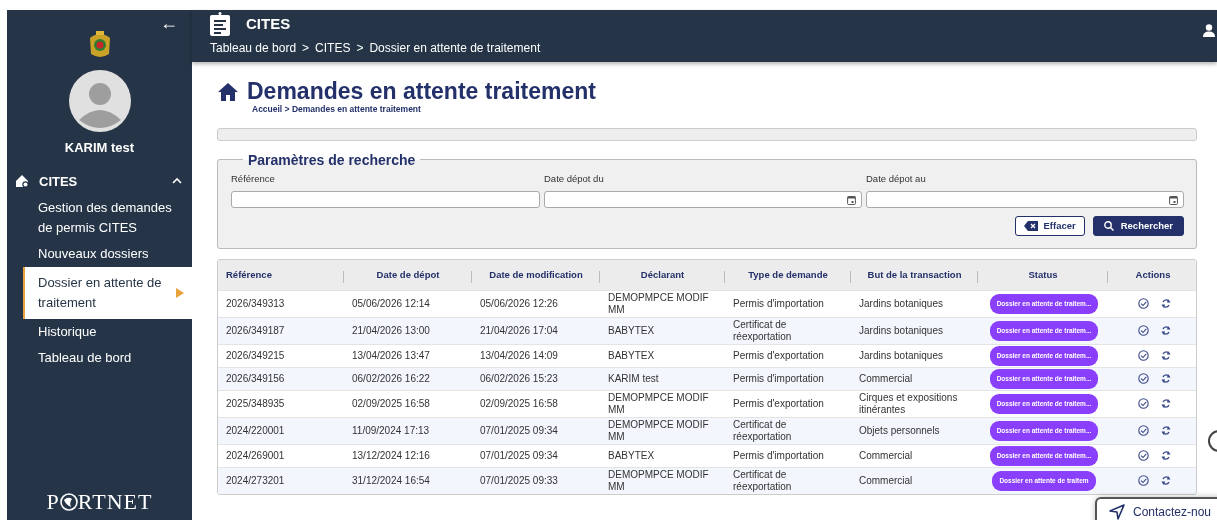 The width and height of the screenshot is (1217, 520). What do you see at coordinates (99, 218) in the screenshot?
I see `sidebar-item: Gestion des demandes de permis CITES` at bounding box center [99, 218].